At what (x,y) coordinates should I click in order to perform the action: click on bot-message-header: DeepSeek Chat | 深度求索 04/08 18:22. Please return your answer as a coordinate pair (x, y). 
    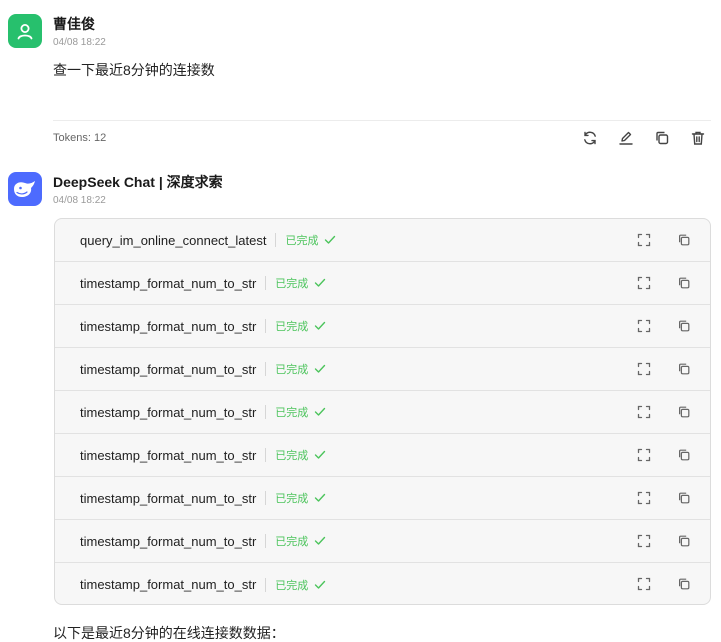
    Looking at the image, I should click on (115, 189).